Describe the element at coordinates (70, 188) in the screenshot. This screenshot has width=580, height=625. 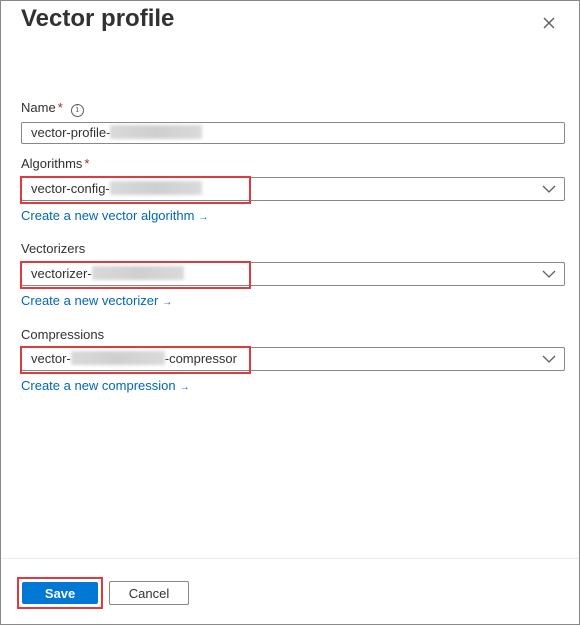
I see `algorithms-value-text: vector-config-` at that location.